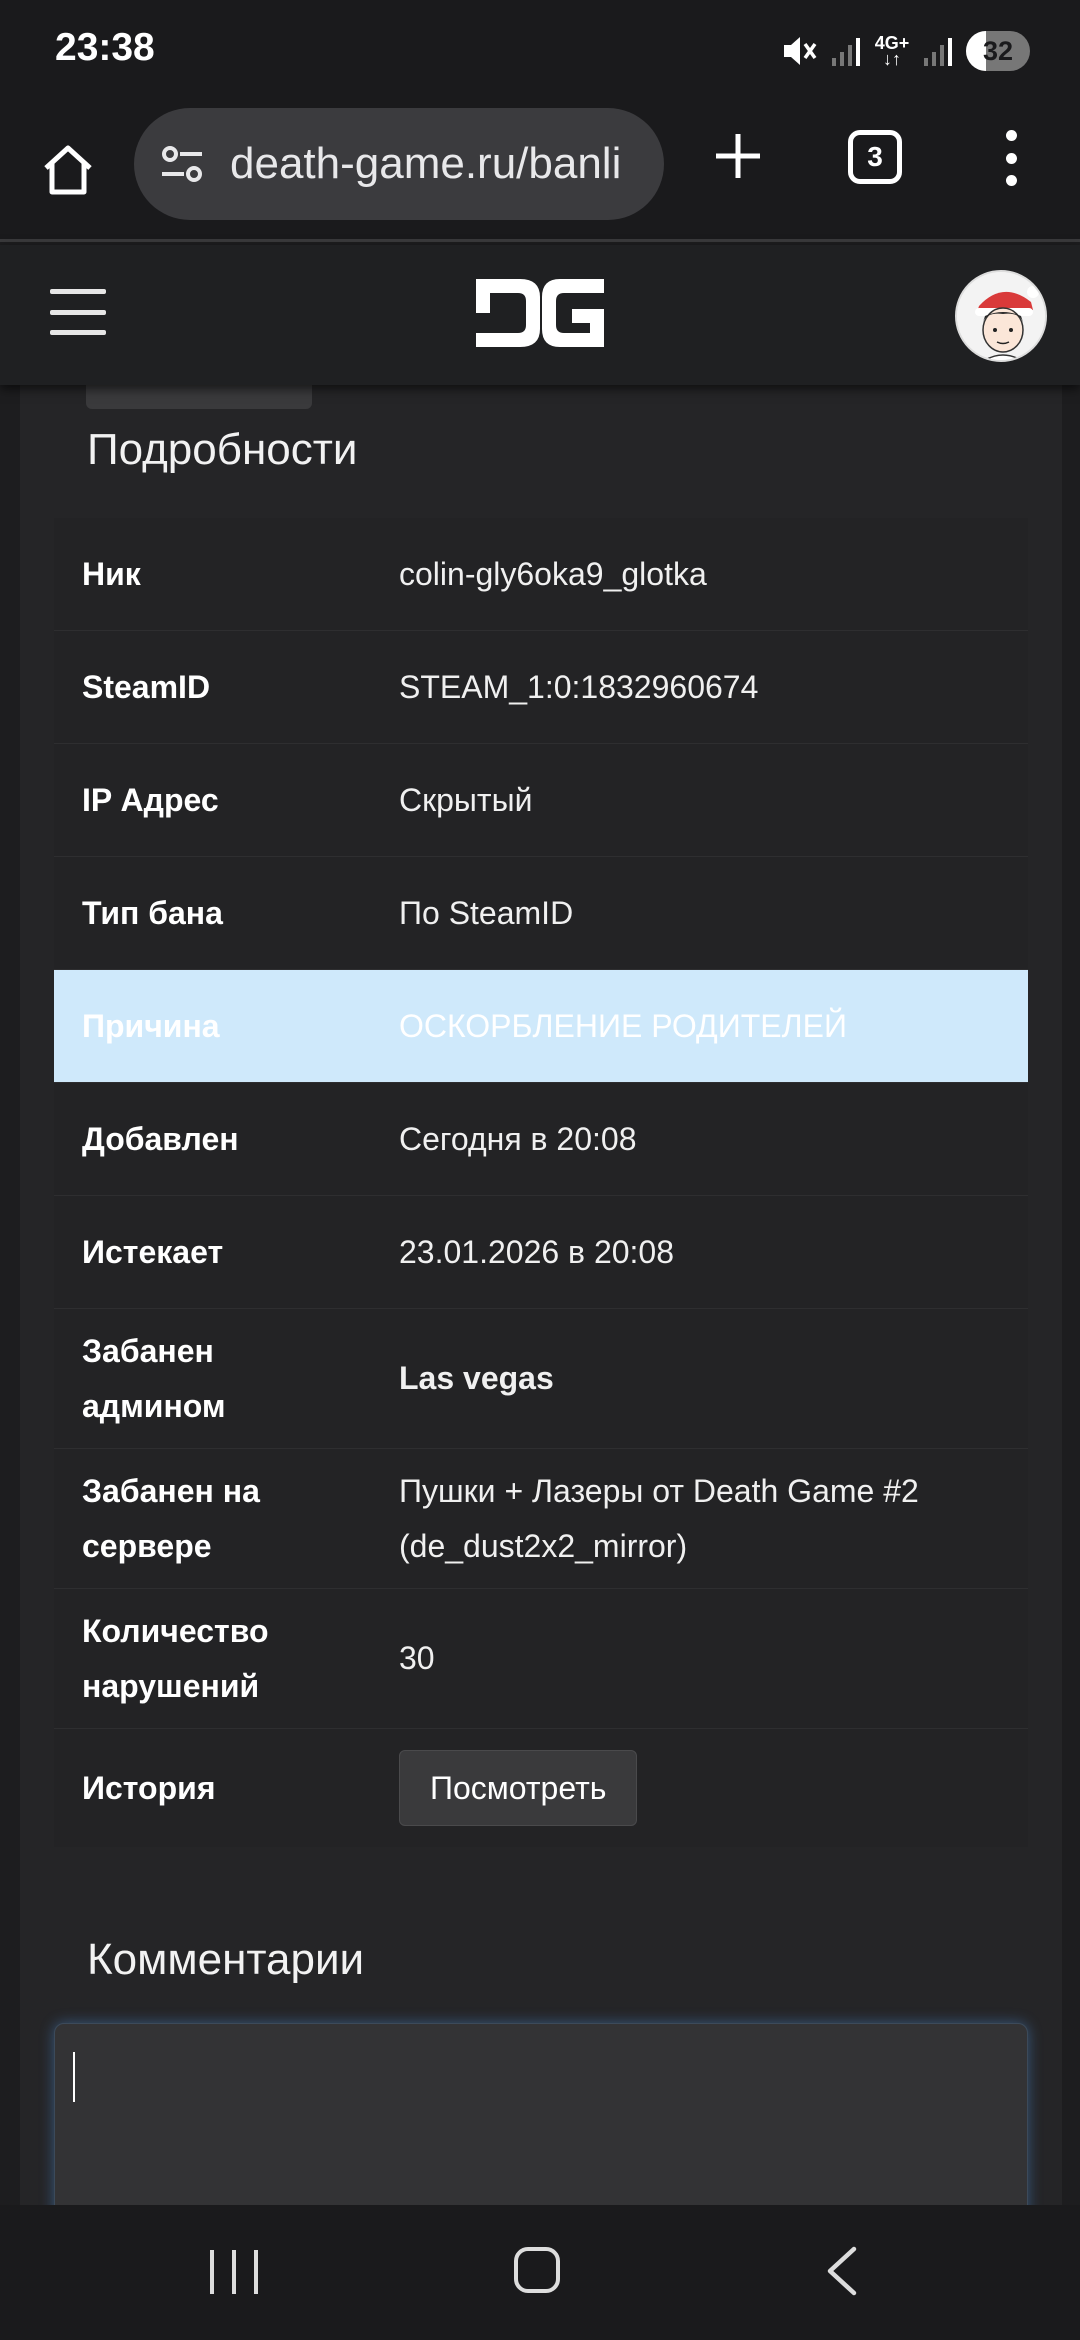 Image resolution: width=1080 pixels, height=2340 pixels. I want to click on battery-level: 32, so click(998, 50).